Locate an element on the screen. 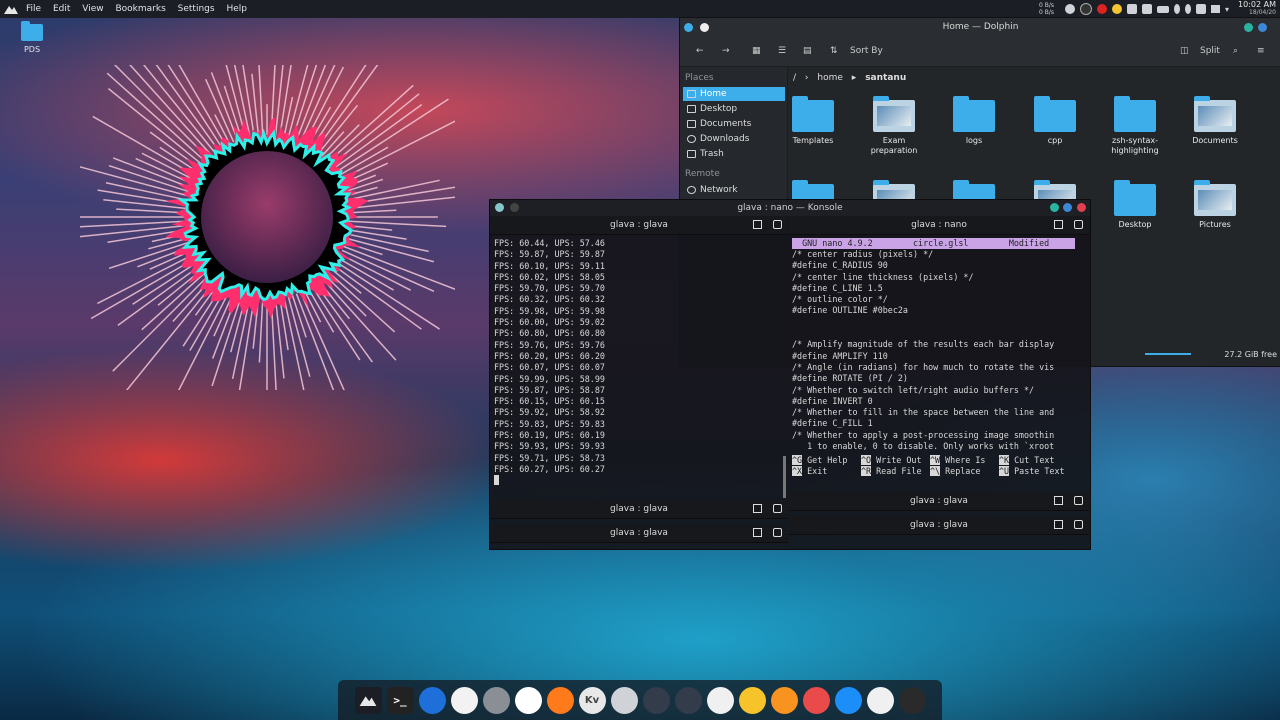 Image resolution: width=1280 pixels, height=720 pixels. appstore-icon is located at coordinates (848, 700).